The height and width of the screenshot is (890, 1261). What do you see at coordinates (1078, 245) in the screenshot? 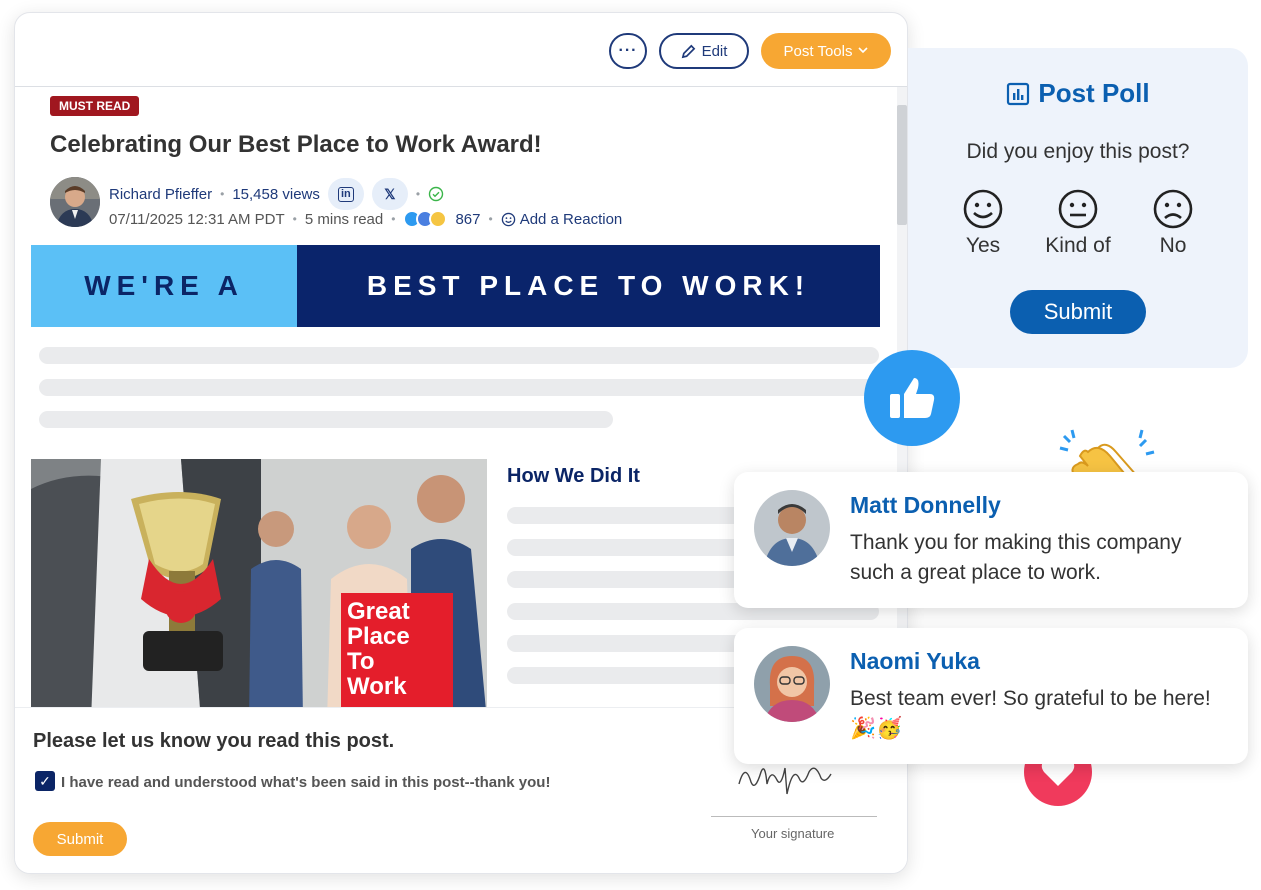
I see `poll-option-label: Kind of` at bounding box center [1078, 245].